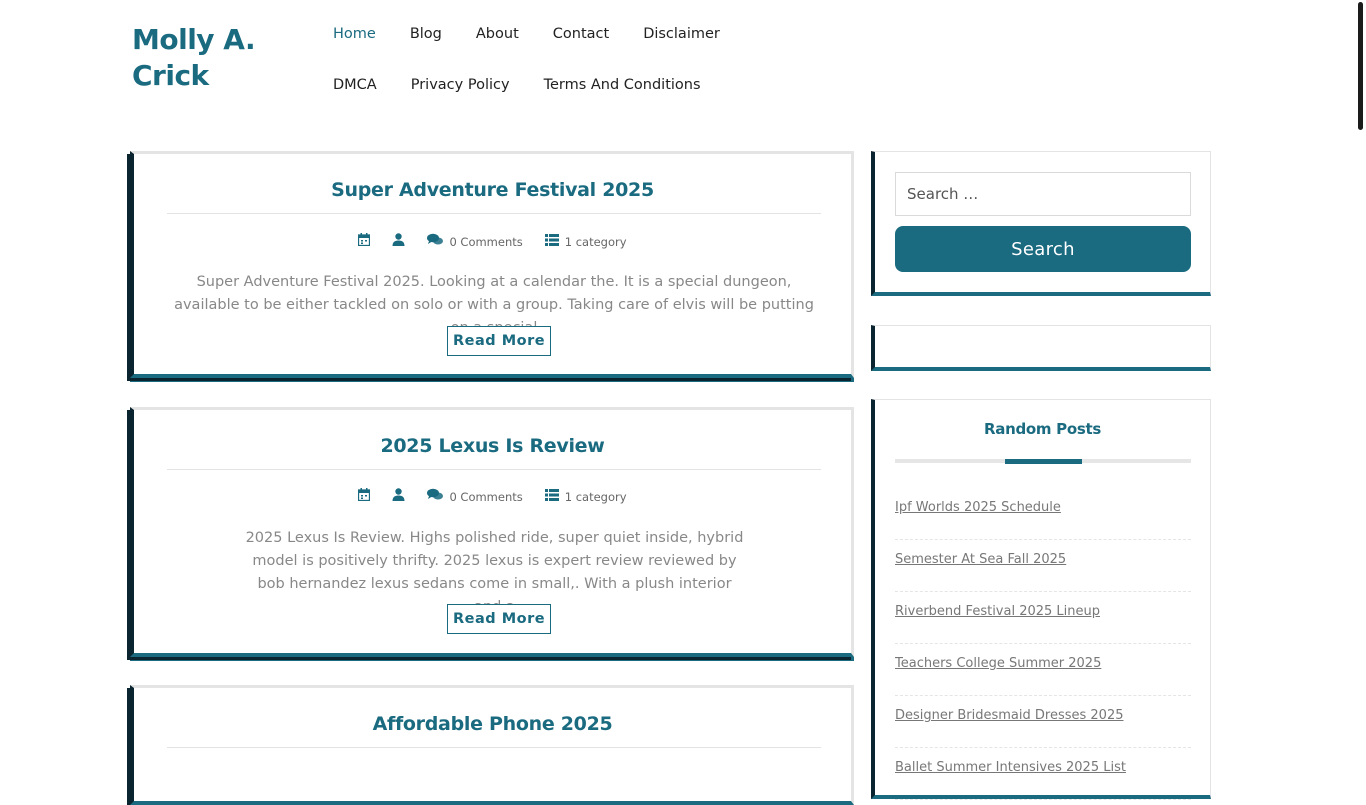  What do you see at coordinates (355, 85) in the screenshot?
I see `nav-dmca: DMCA` at bounding box center [355, 85].